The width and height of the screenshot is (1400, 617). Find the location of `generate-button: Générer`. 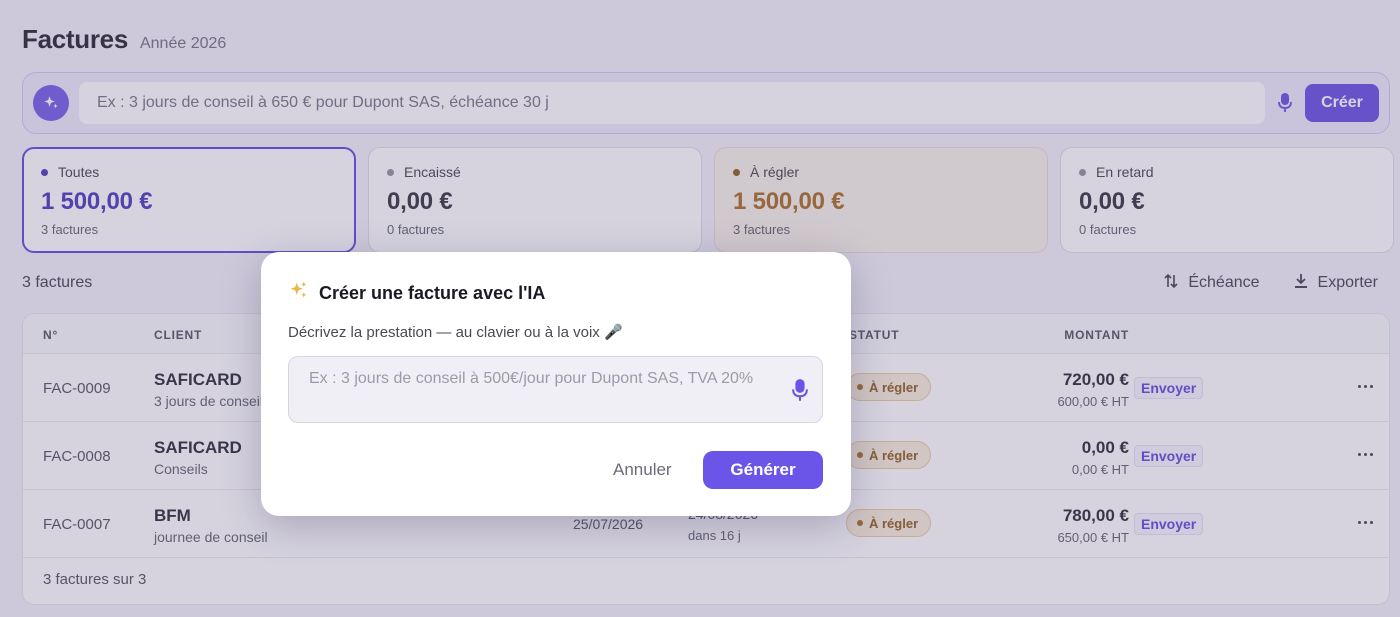

generate-button: Générer is located at coordinates (763, 470).